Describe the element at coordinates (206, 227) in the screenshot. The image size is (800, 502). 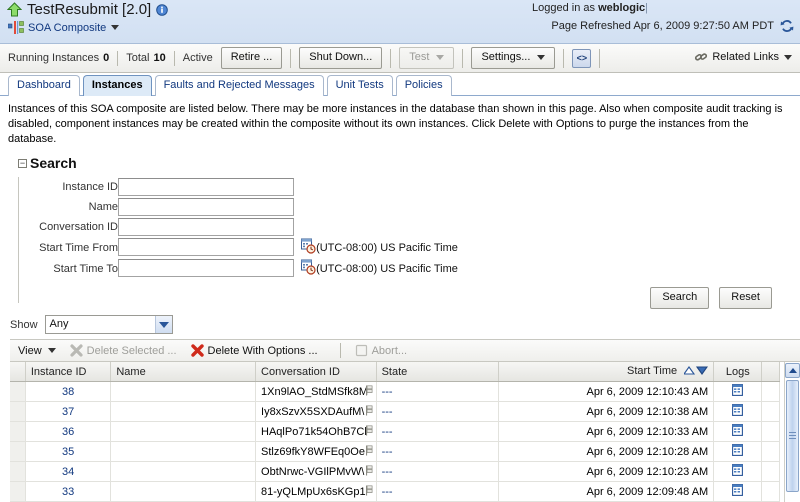
I see `conversation-id-input` at that location.